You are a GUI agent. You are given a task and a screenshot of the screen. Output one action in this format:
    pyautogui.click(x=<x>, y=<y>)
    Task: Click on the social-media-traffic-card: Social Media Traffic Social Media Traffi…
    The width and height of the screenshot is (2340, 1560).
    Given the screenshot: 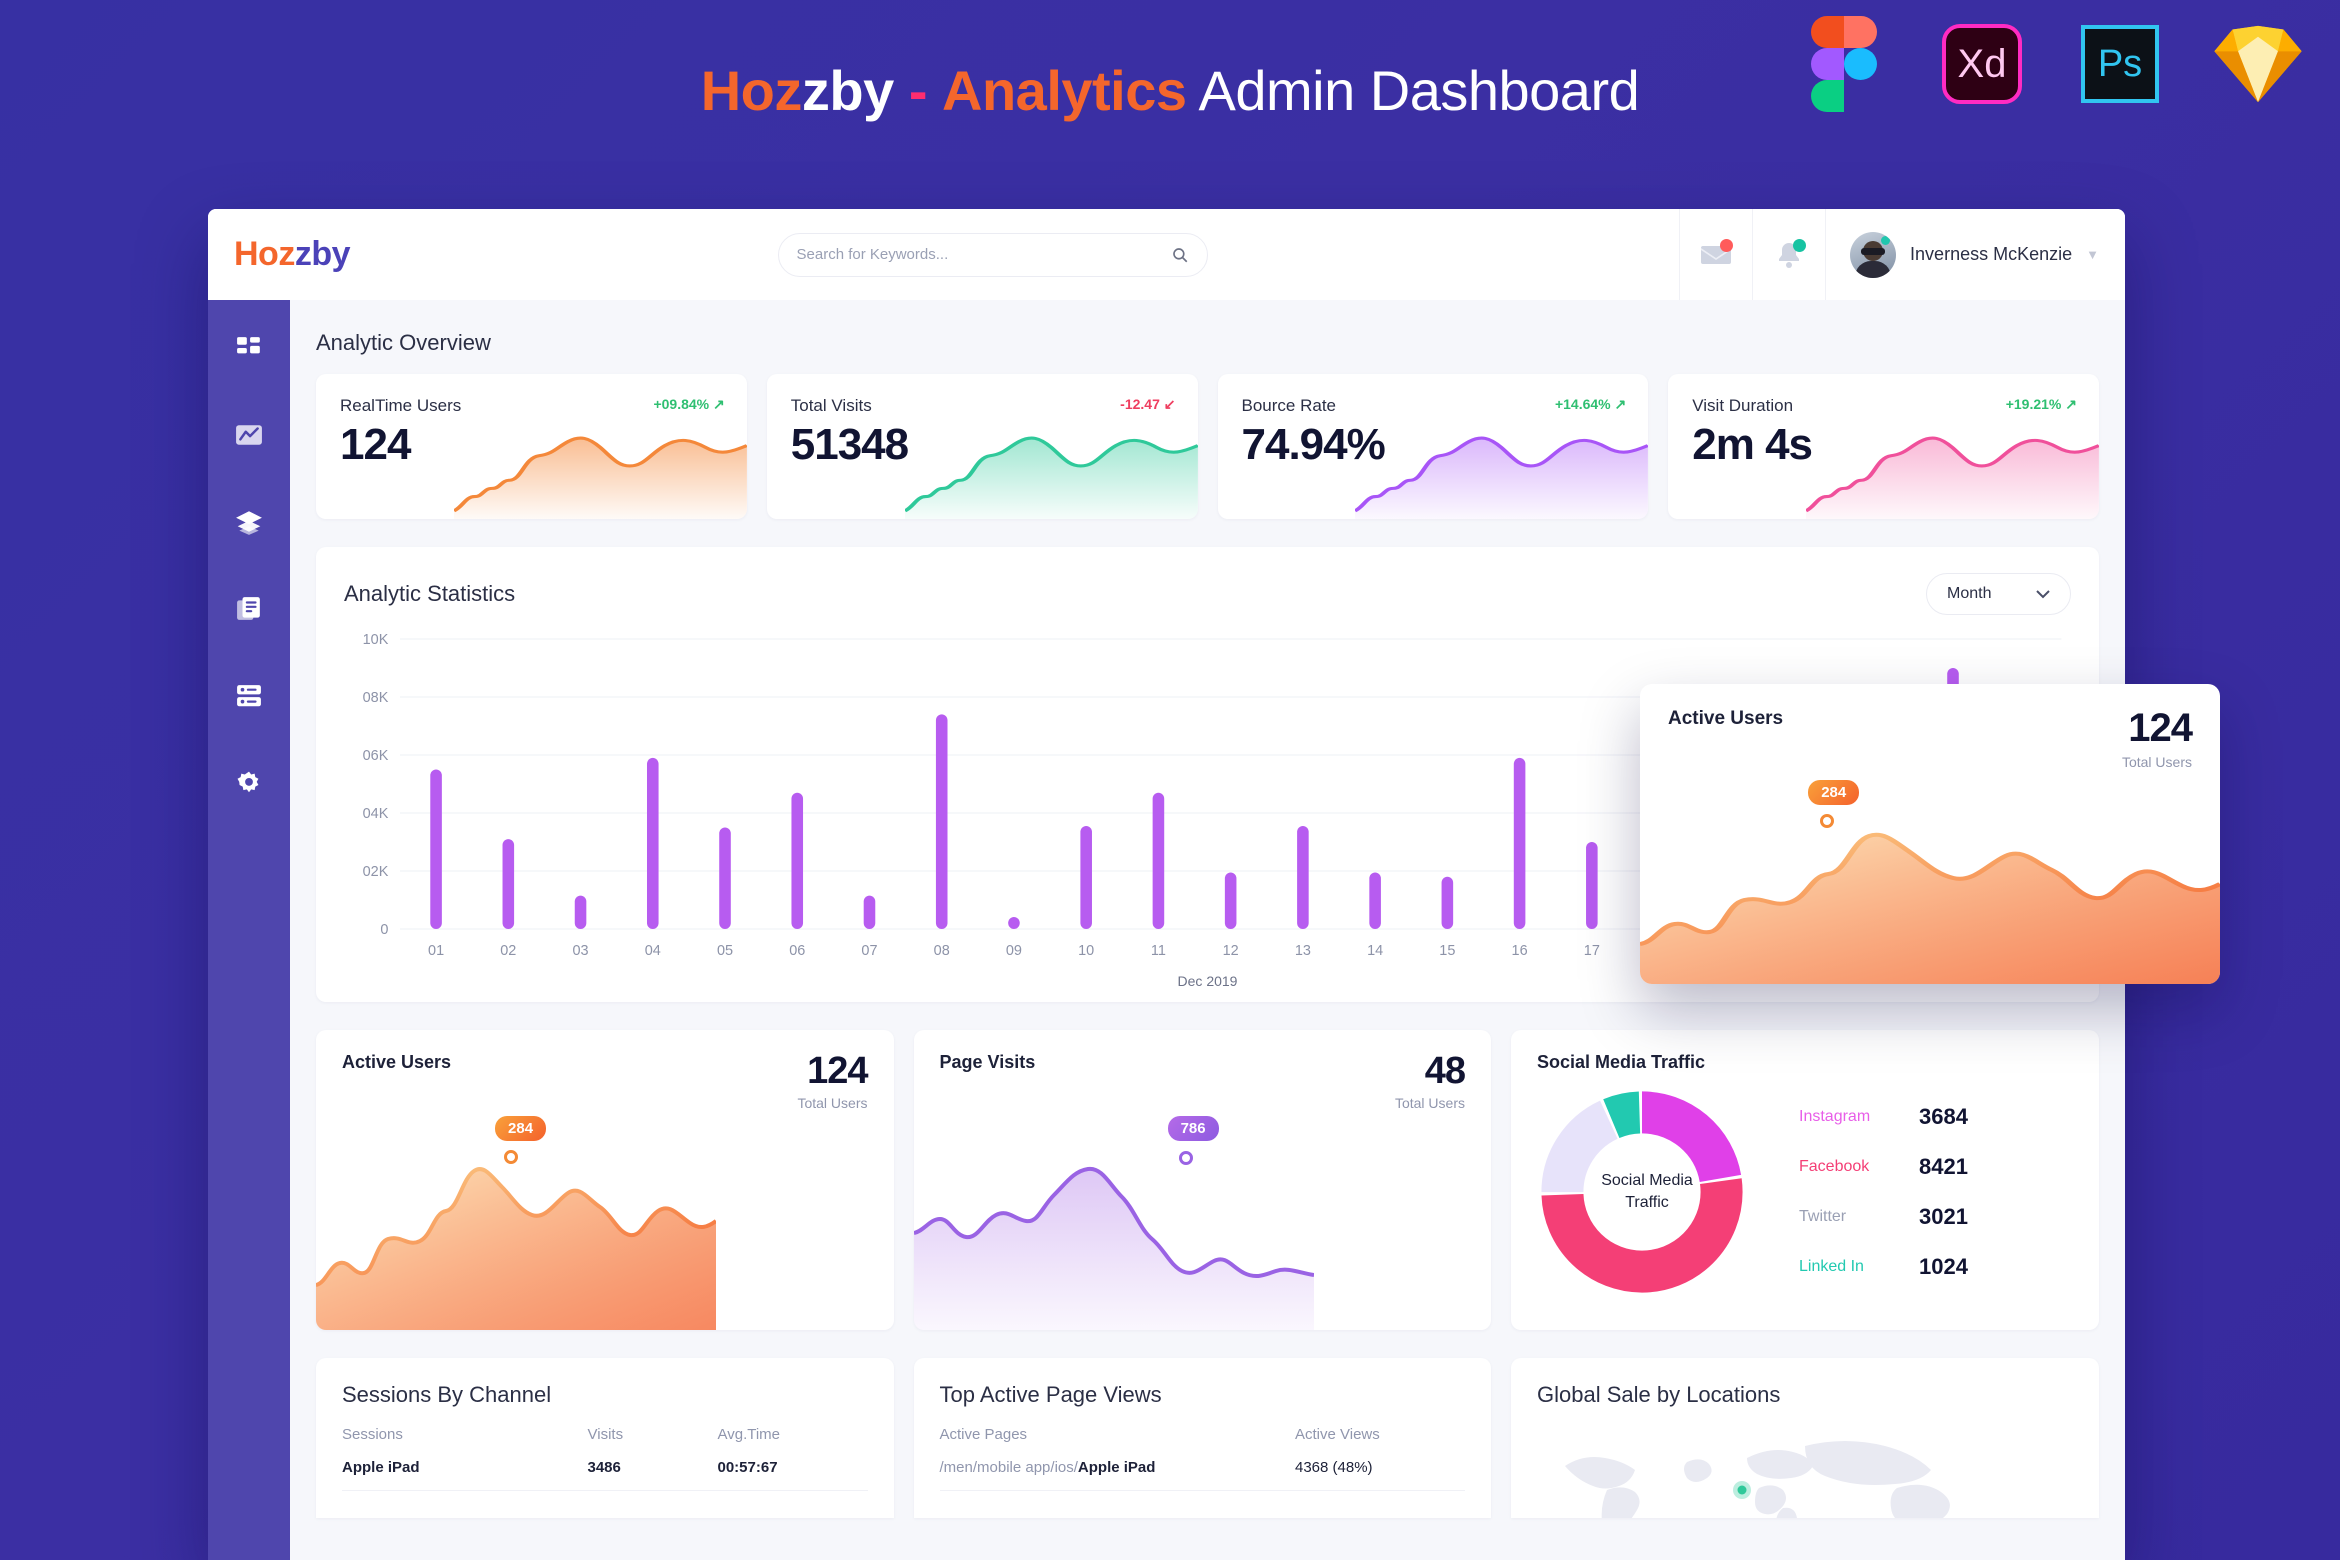 What is the action you would take?
    pyautogui.click(x=1805, y=1180)
    